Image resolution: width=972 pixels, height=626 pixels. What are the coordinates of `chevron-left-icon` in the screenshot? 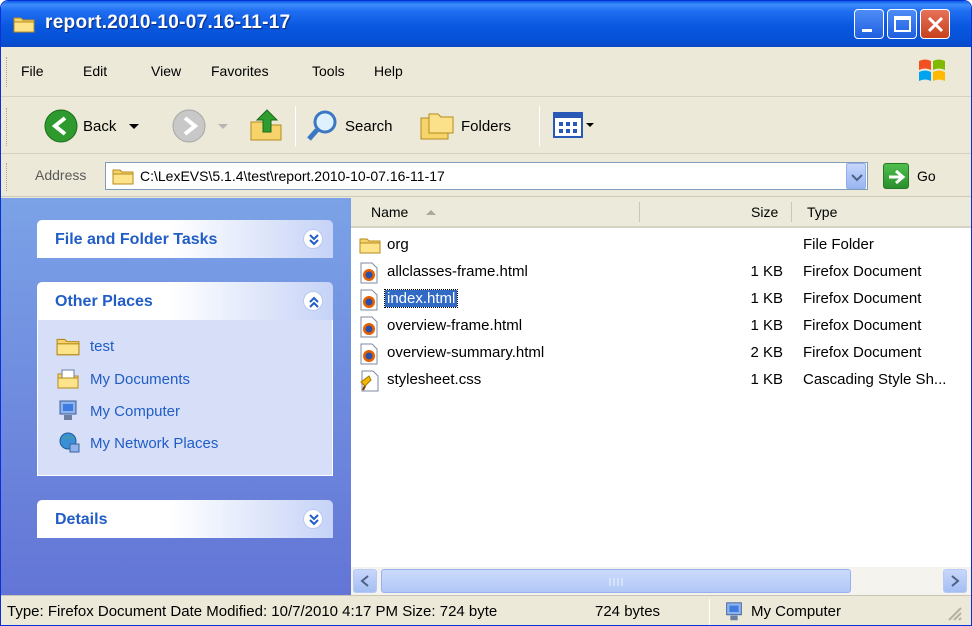 It's located at (364, 581).